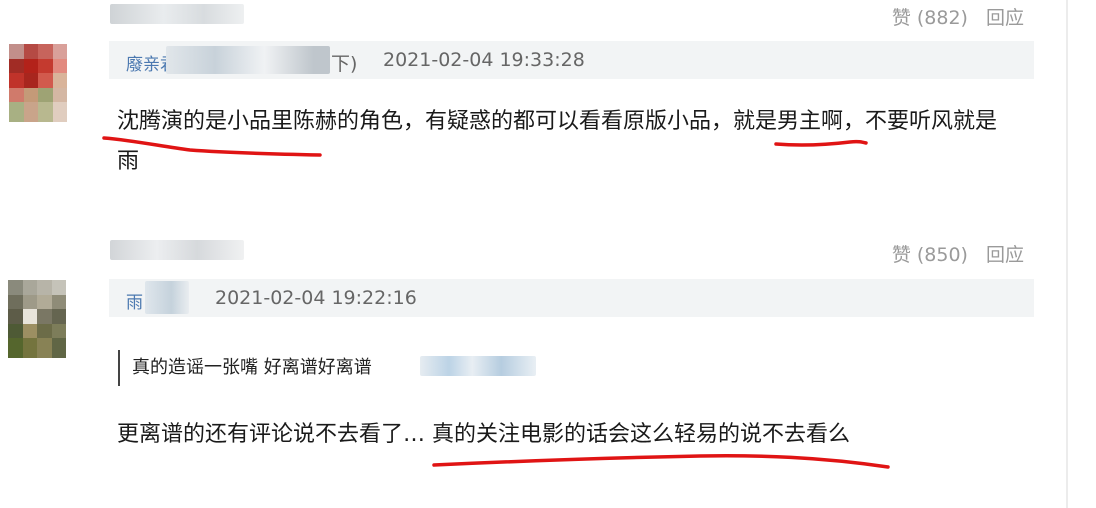 The width and height of the screenshot is (1096, 508). What do you see at coordinates (930, 16) in the screenshot?
I see `like-button: 赞 (882)` at bounding box center [930, 16].